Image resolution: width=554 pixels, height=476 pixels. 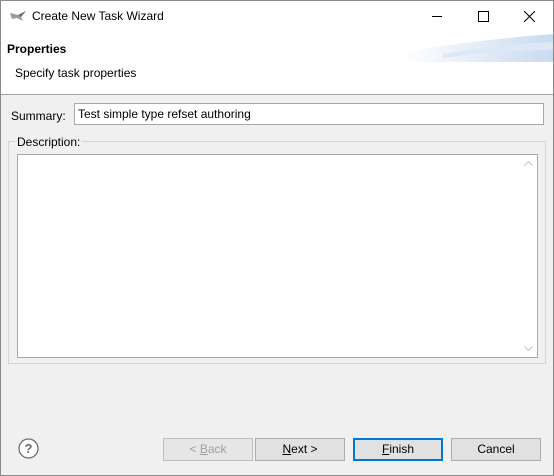 I want to click on finish-button: Finish, so click(x=398, y=449).